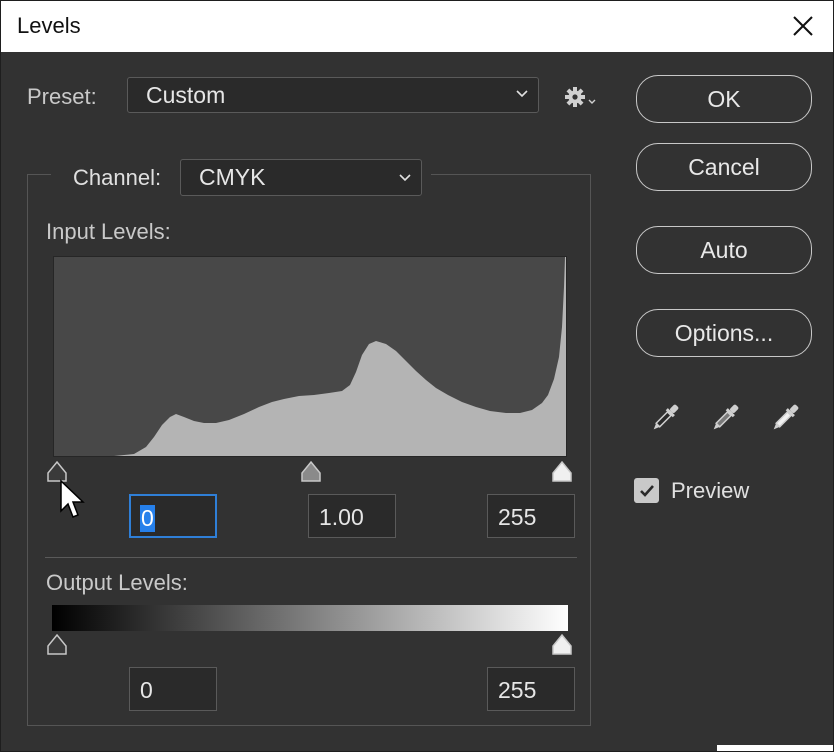  I want to click on gear-icon, so click(580, 97).